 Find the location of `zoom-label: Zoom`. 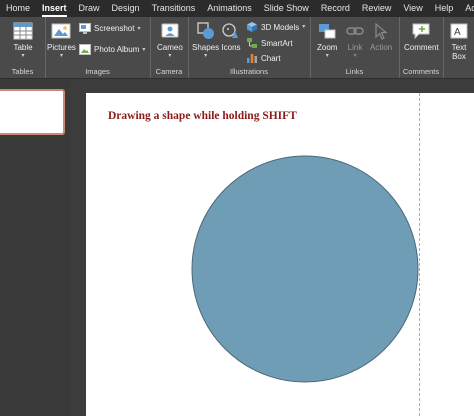

zoom-label: Zoom is located at coordinates (327, 47).